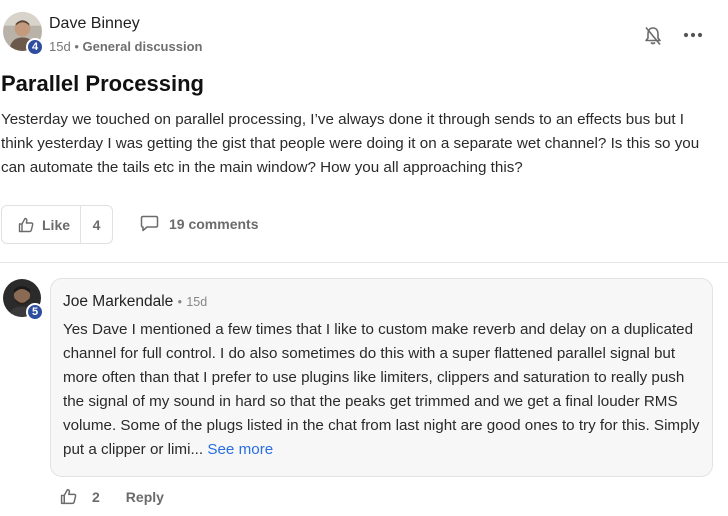 The width and height of the screenshot is (728, 516). What do you see at coordinates (145, 497) in the screenshot?
I see `reply-button: Reply` at bounding box center [145, 497].